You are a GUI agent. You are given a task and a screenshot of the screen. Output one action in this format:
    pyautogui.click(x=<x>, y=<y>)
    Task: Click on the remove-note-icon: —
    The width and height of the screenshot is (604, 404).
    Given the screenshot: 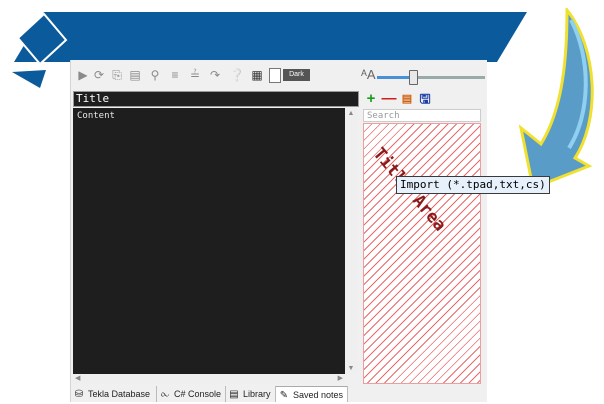 What is the action you would take?
    pyautogui.click(x=389, y=99)
    